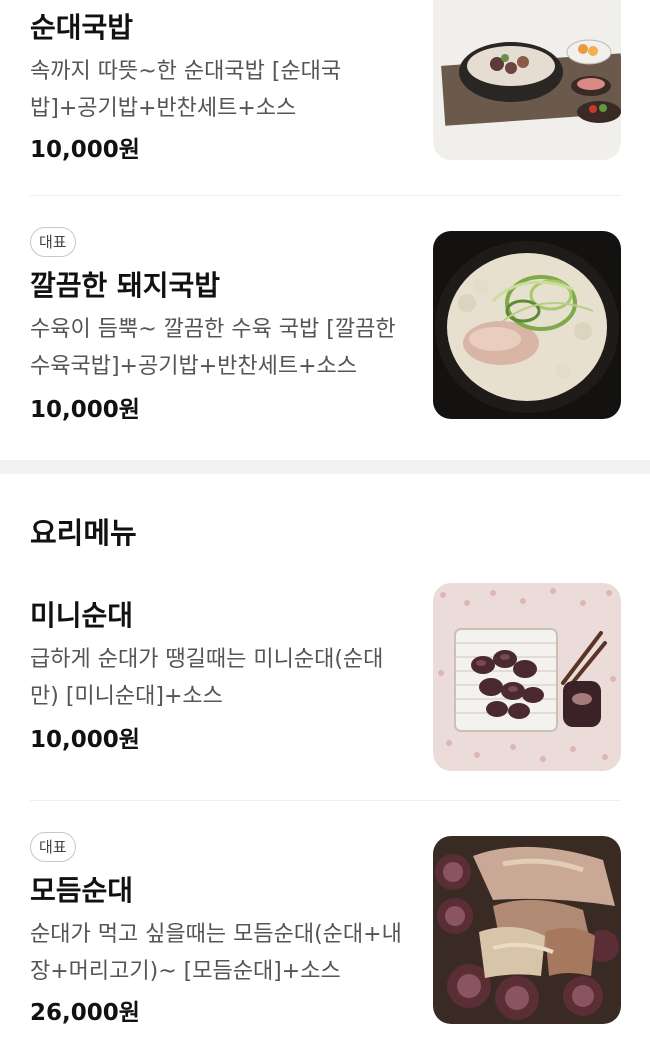 This screenshot has height=1048, width=650. I want to click on menu-item-name: 미니순대, so click(82, 615).